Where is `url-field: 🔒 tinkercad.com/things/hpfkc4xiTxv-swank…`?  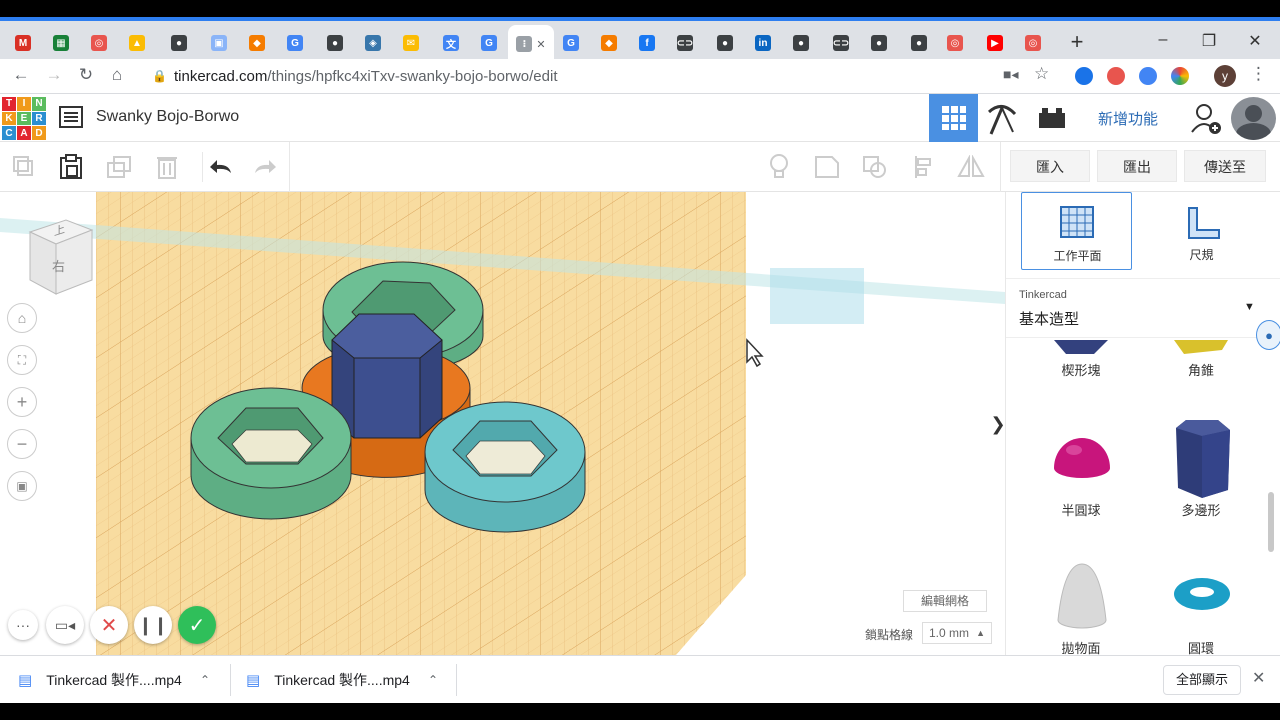
url-field: 🔒 tinkercad.com/things/hpfkc4xiTxv-swank… is located at coordinates (600, 76).